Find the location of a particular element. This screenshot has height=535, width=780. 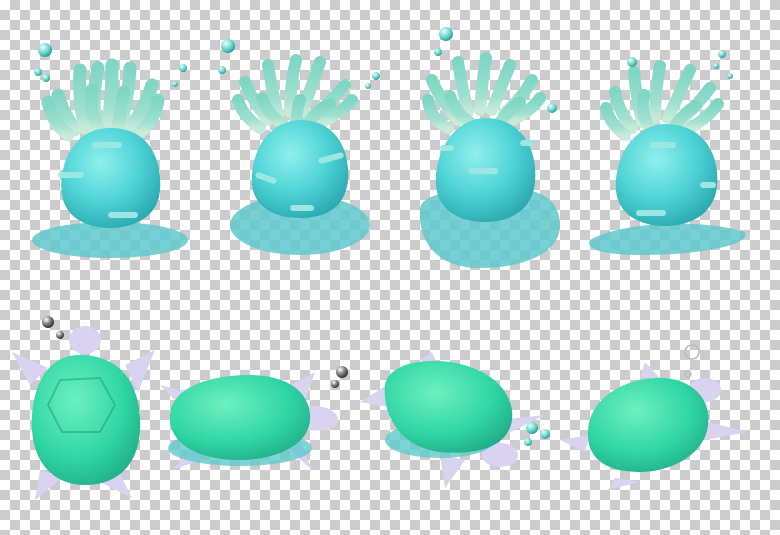

turtle-head is located at coordinates (85, 340).